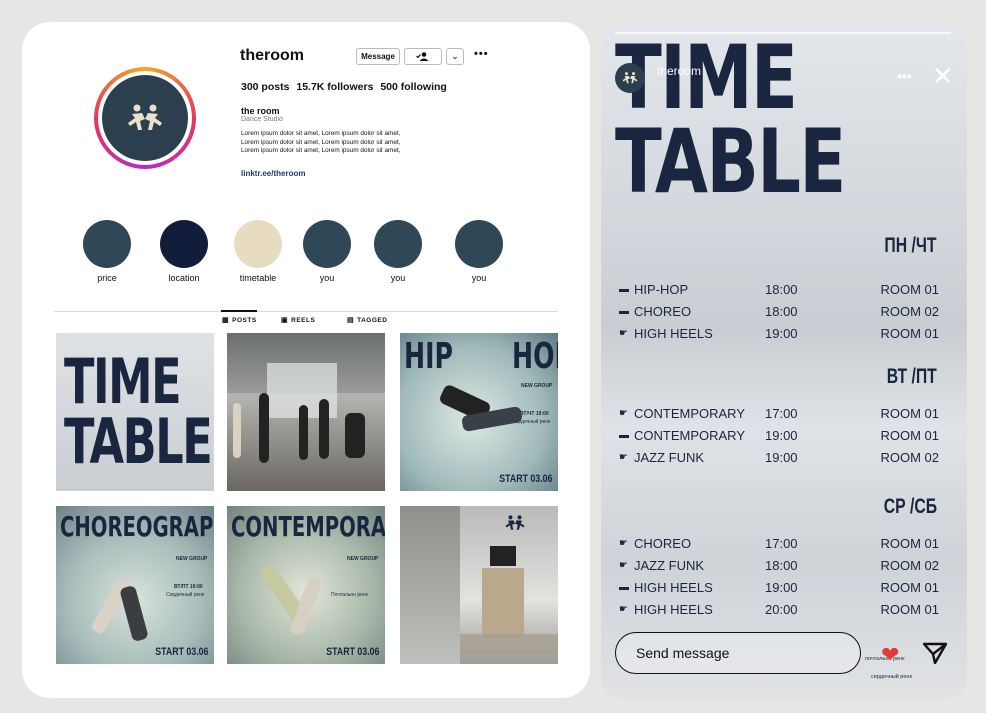 The image size is (986, 713). What do you see at coordinates (479, 585) in the screenshot?
I see `post-studio-room` at bounding box center [479, 585].